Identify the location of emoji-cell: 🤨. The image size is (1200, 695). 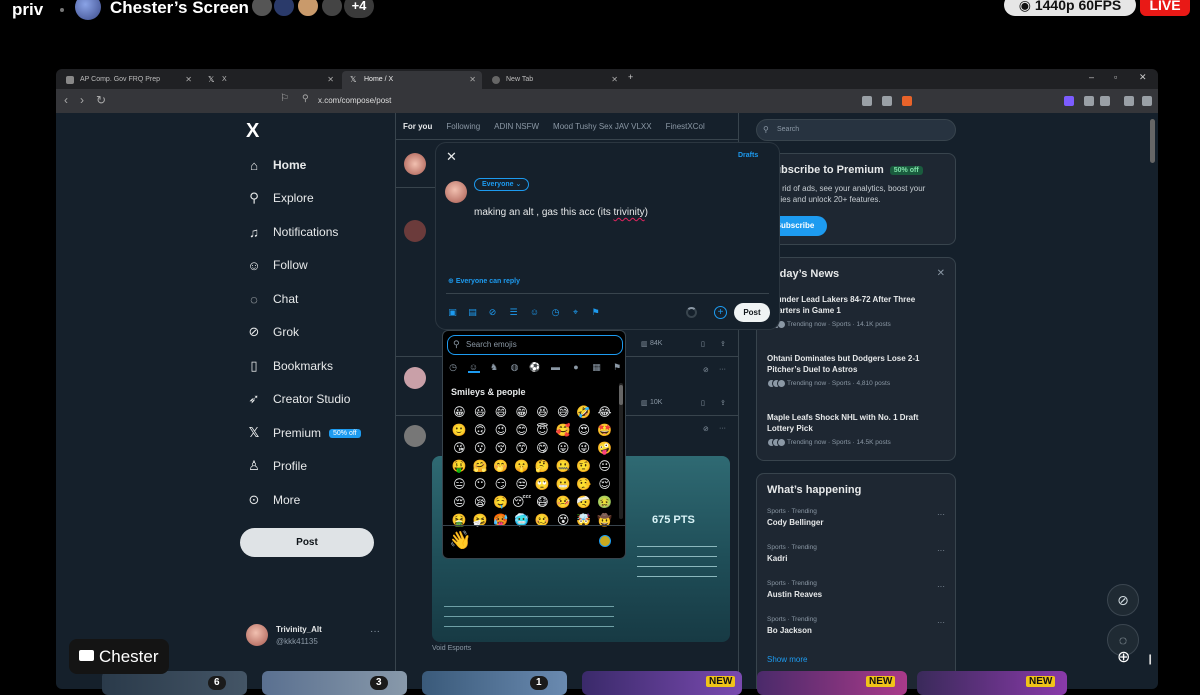
(584, 466).